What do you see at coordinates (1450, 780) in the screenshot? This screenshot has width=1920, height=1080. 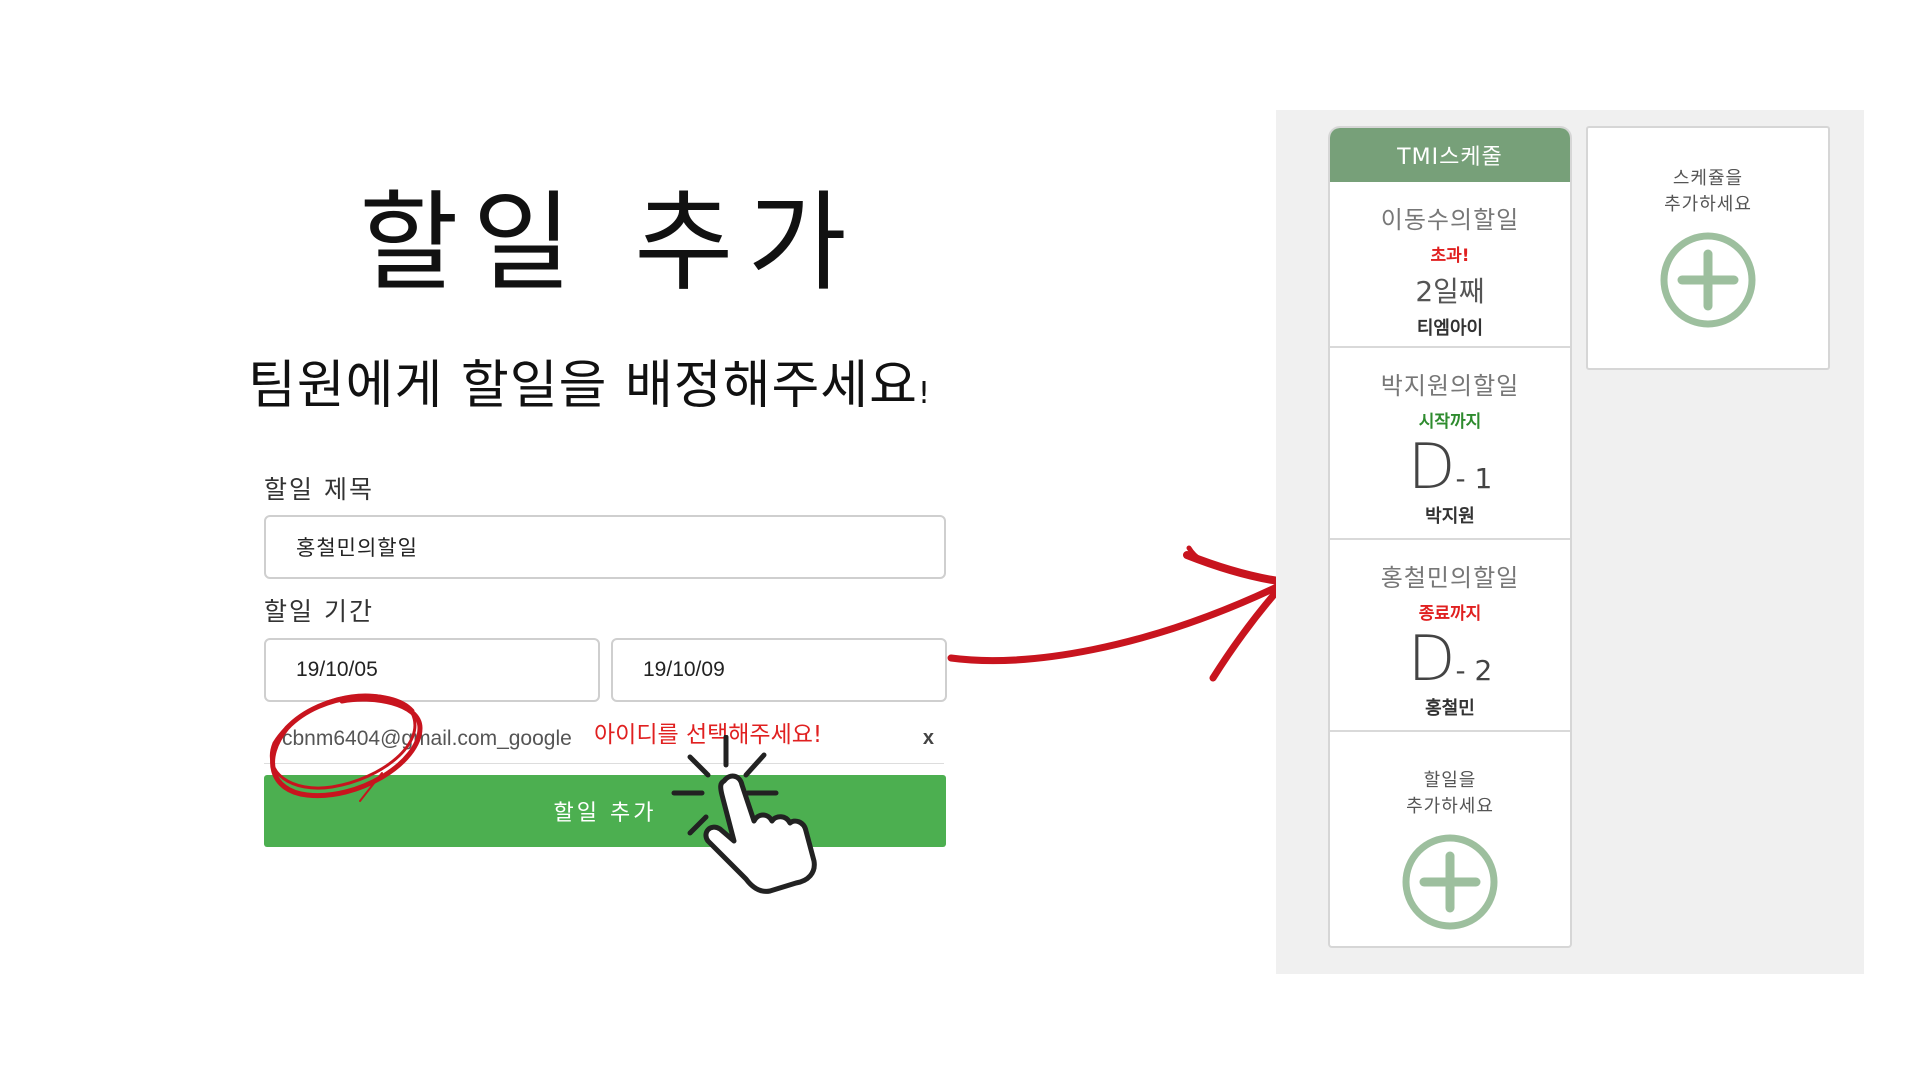 I see `add-task-text: 할일을` at bounding box center [1450, 780].